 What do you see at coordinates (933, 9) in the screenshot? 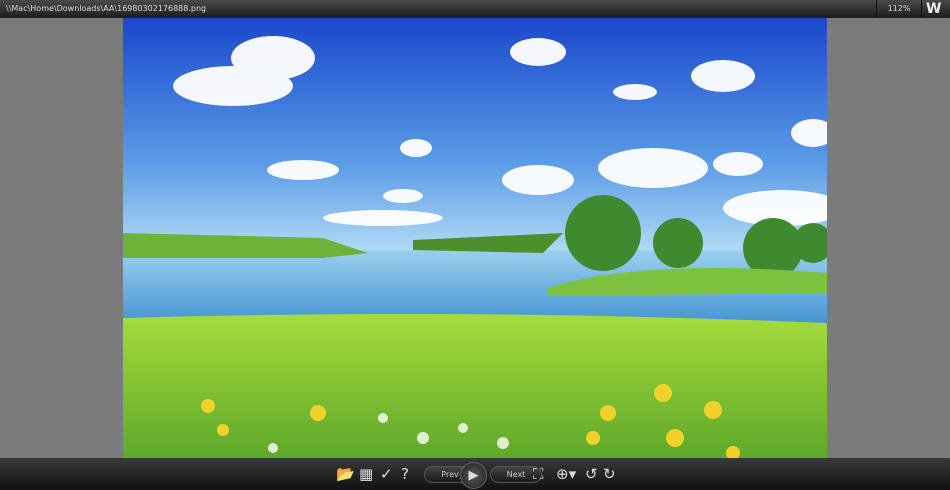
I see `app-logo: W` at bounding box center [933, 9].